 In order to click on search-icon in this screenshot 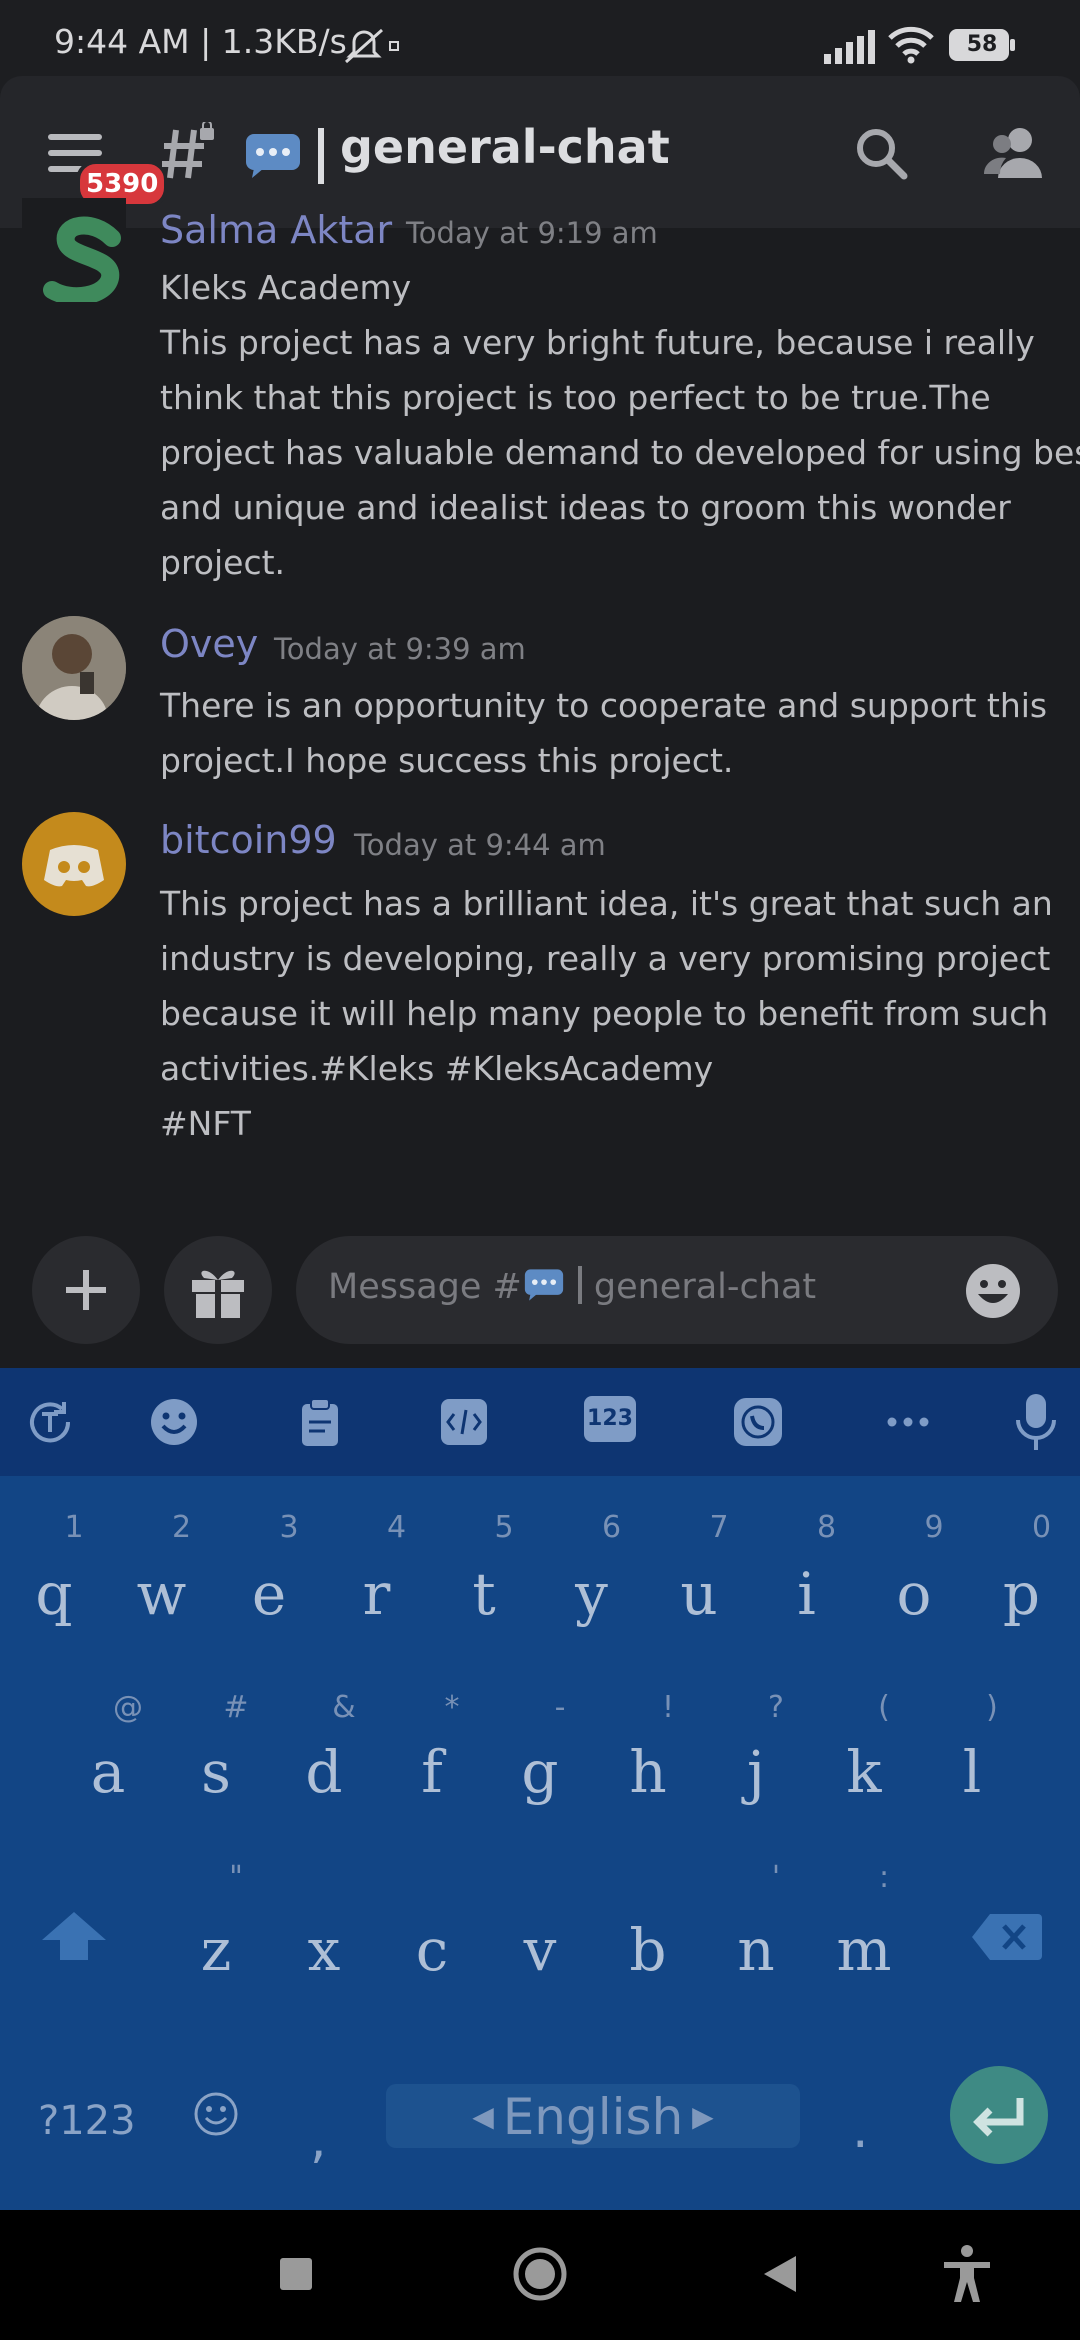, I will do `click(881, 153)`.